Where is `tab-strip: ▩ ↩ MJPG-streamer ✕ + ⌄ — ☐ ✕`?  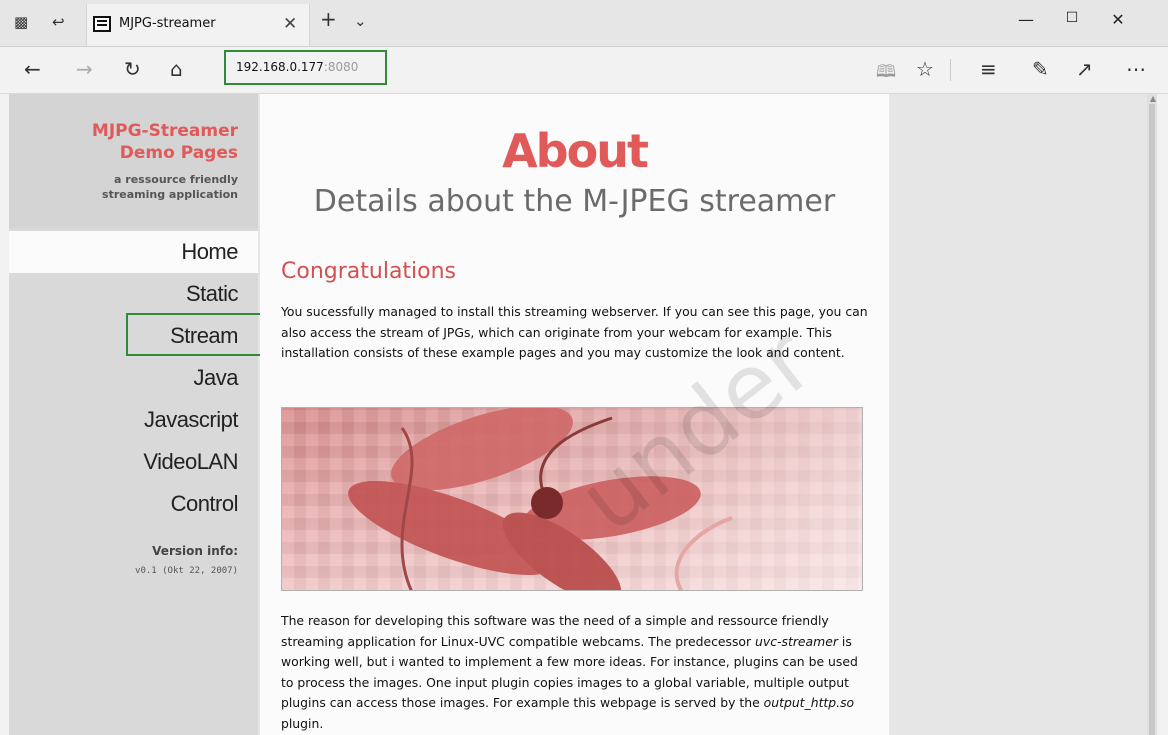 tab-strip: ▩ ↩ MJPG-streamer ✕ + ⌄ — ☐ ✕ is located at coordinates (584, 23).